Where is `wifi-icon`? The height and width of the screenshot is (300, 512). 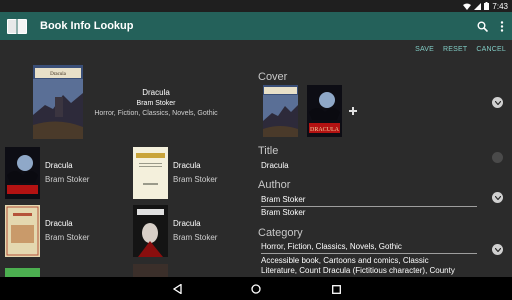
wifi-icon is located at coordinates (467, 6).